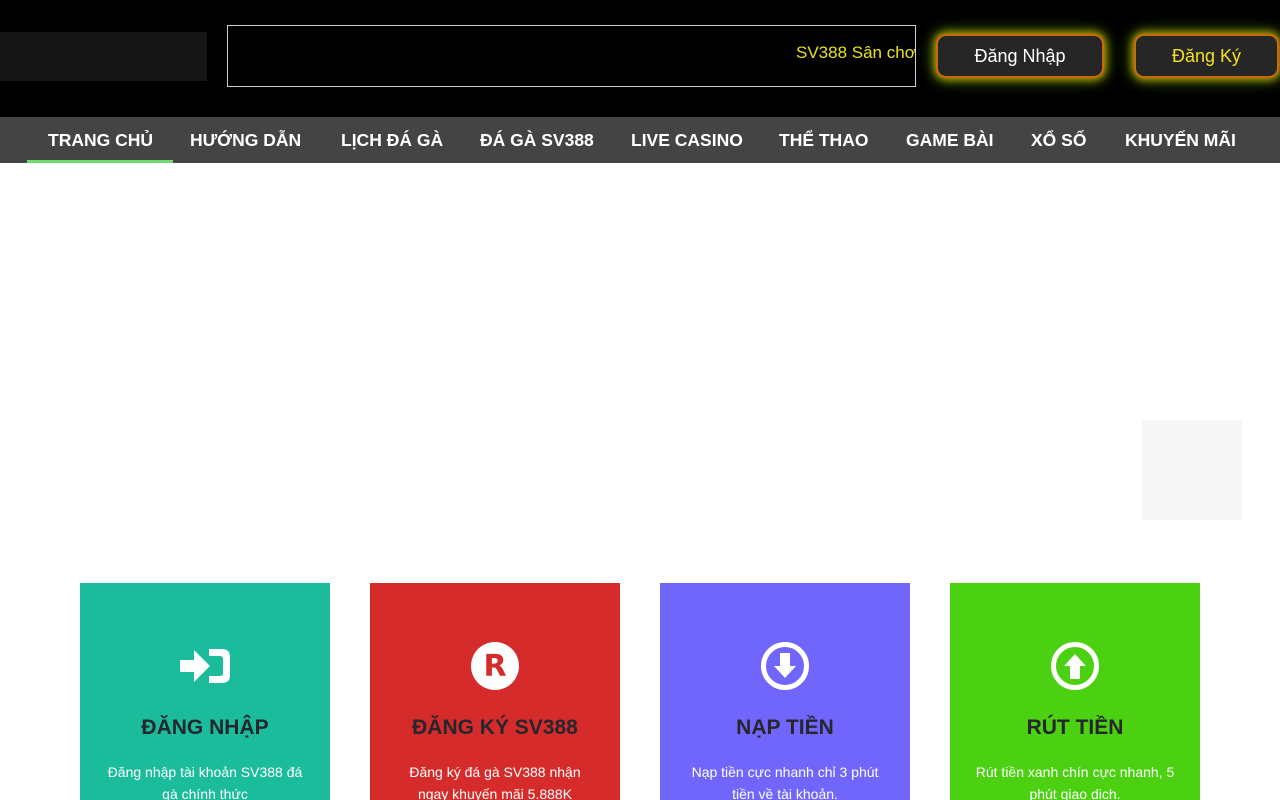 The image size is (1280, 800). Describe the element at coordinates (785, 666) in the screenshot. I see `deposit-arrow-down-icon` at that location.